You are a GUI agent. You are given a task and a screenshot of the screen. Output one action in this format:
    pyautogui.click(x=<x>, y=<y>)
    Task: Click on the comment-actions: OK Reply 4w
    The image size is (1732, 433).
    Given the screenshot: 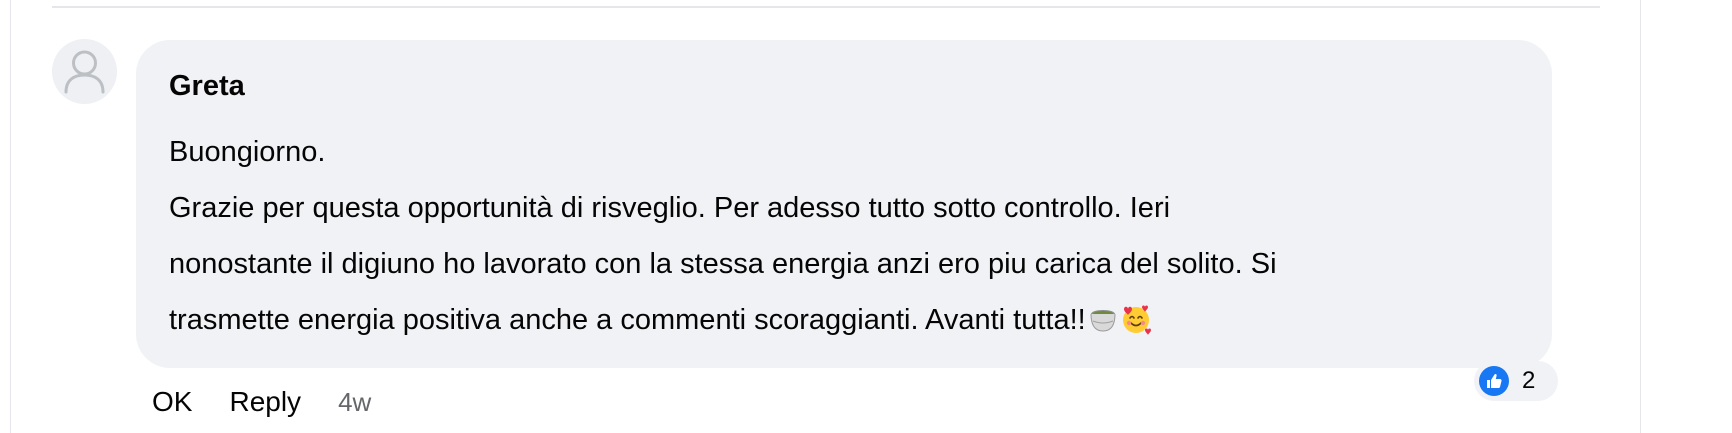 What is the action you would take?
    pyautogui.click(x=261, y=402)
    